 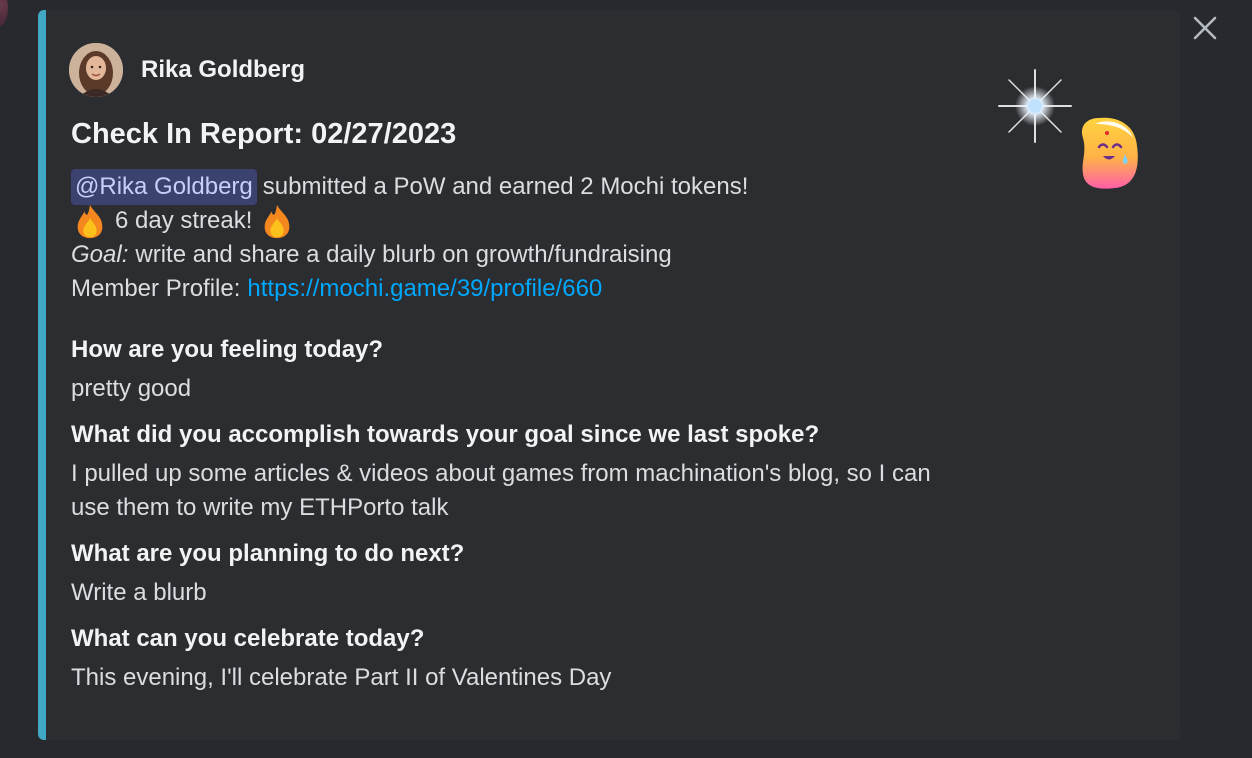 What do you see at coordinates (100, 254) in the screenshot?
I see `goal-label: Goal:` at bounding box center [100, 254].